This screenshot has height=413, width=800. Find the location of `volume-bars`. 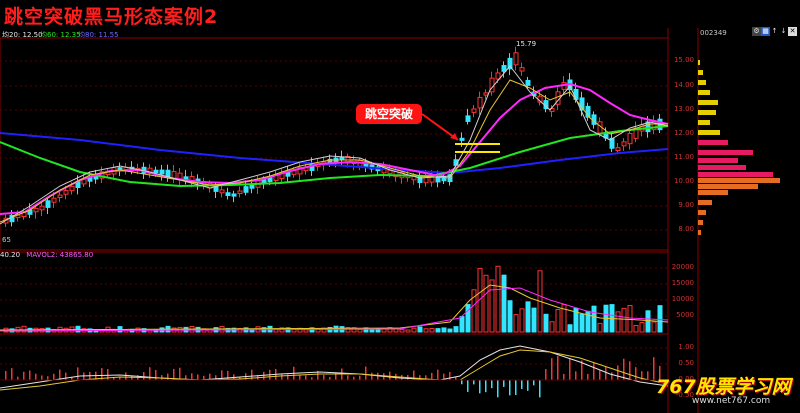

volume-bars is located at coordinates (333, 299).